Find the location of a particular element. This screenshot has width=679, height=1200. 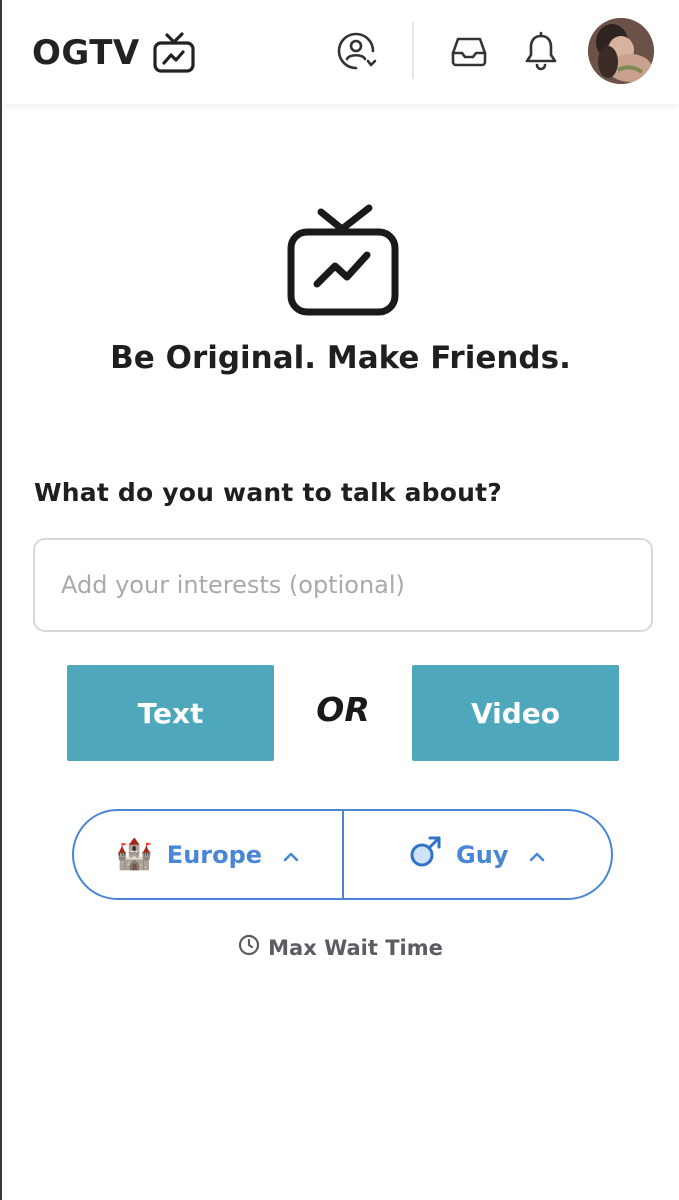

interests-input is located at coordinates (343, 585).